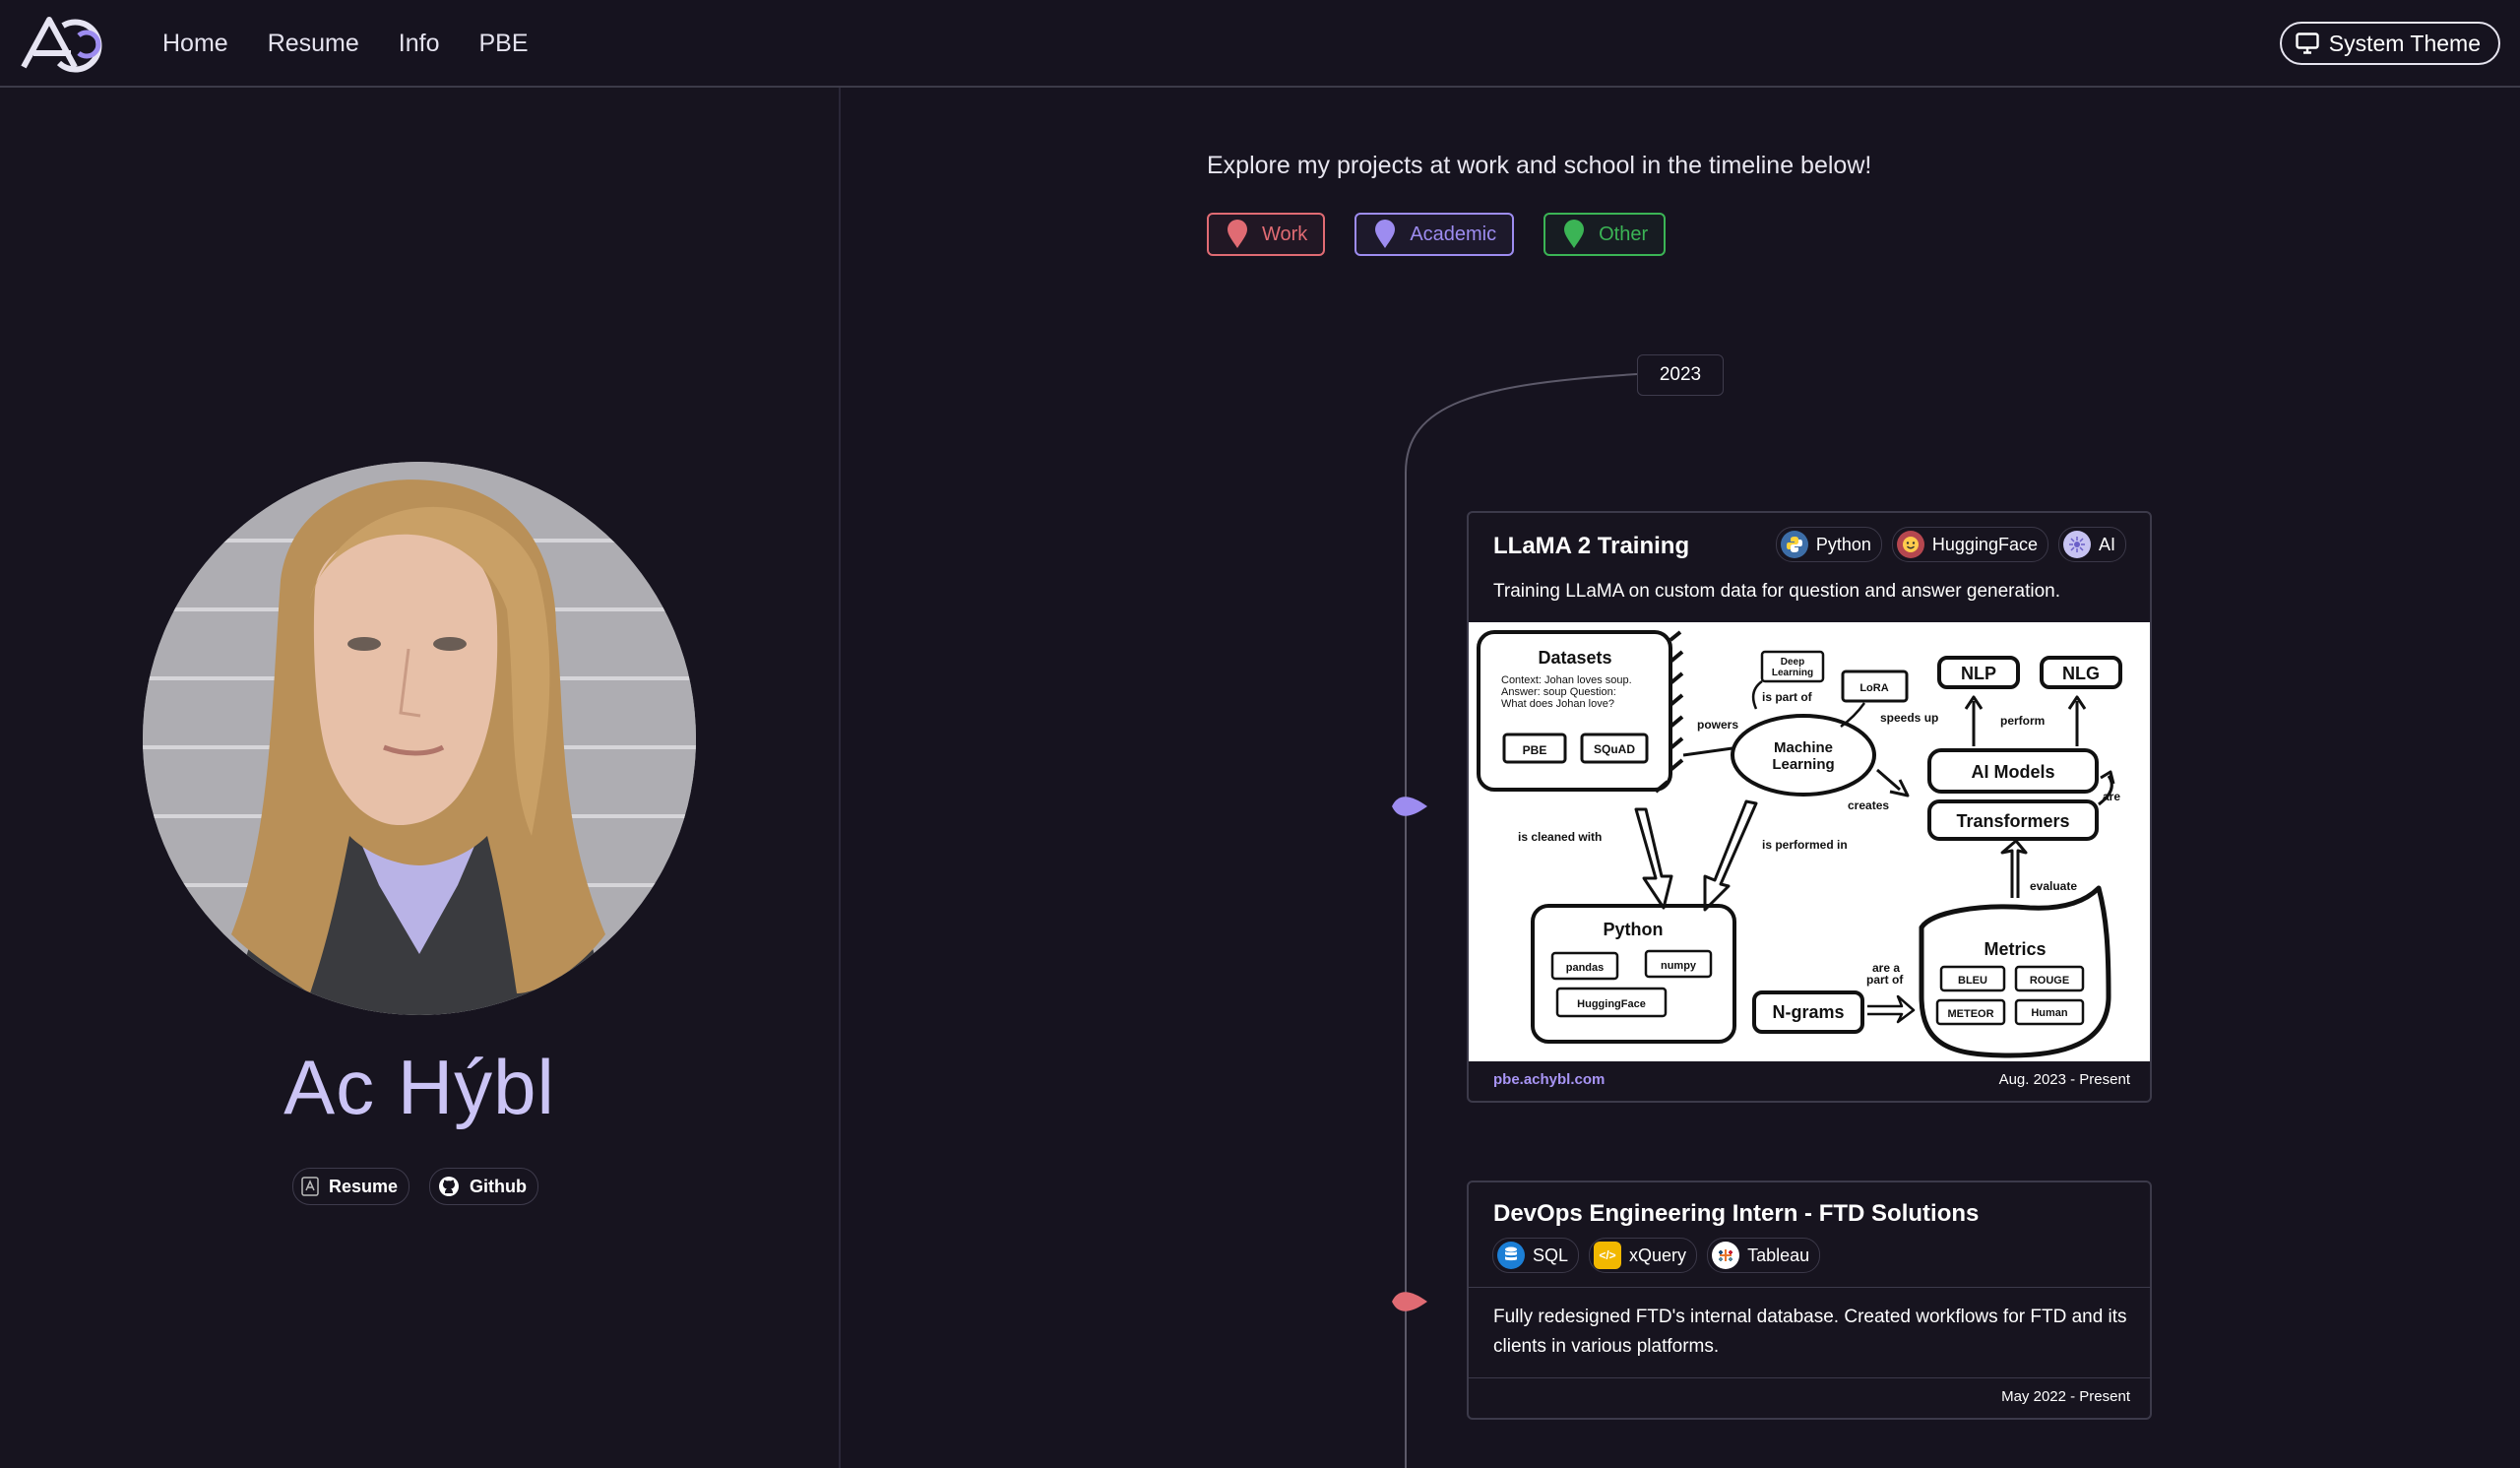  What do you see at coordinates (2076, 545) in the screenshot?
I see `ai-icon` at bounding box center [2076, 545].